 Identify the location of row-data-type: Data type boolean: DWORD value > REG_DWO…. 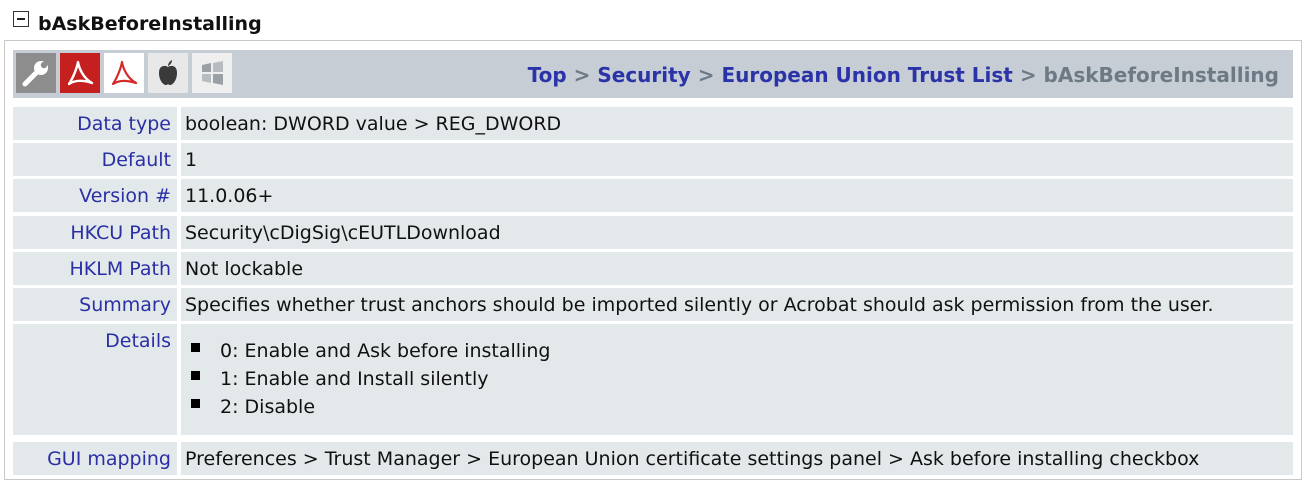
(653, 123).